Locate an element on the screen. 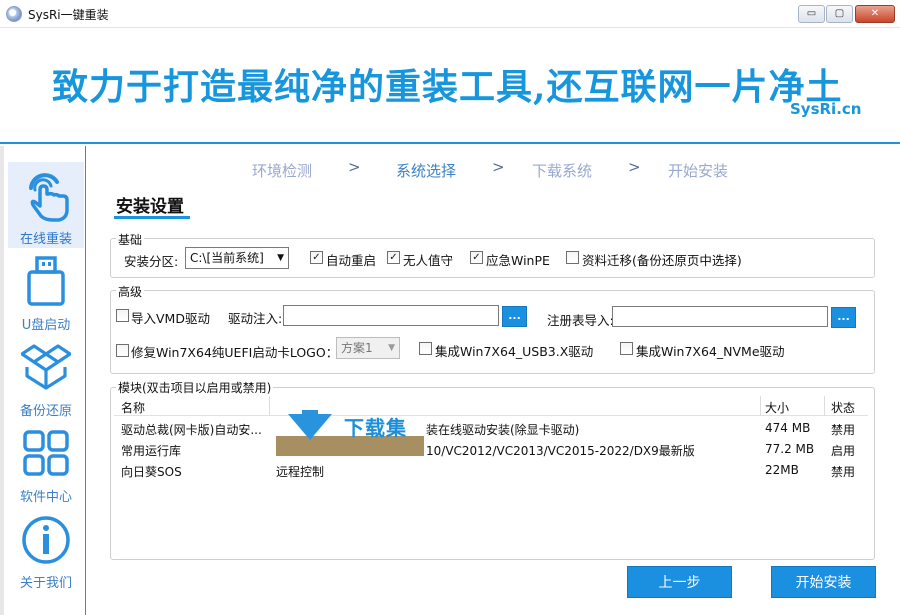 The height and width of the screenshot is (615, 900). watermark-text: 下载集 is located at coordinates (375, 428).